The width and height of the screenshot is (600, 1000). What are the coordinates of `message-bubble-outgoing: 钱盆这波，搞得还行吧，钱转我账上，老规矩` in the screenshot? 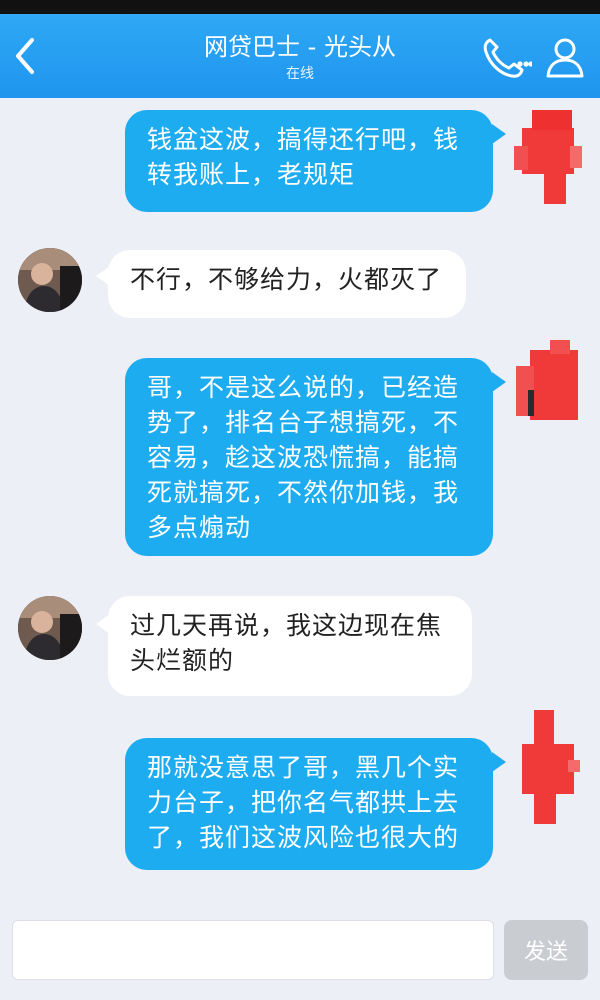 It's located at (309, 161).